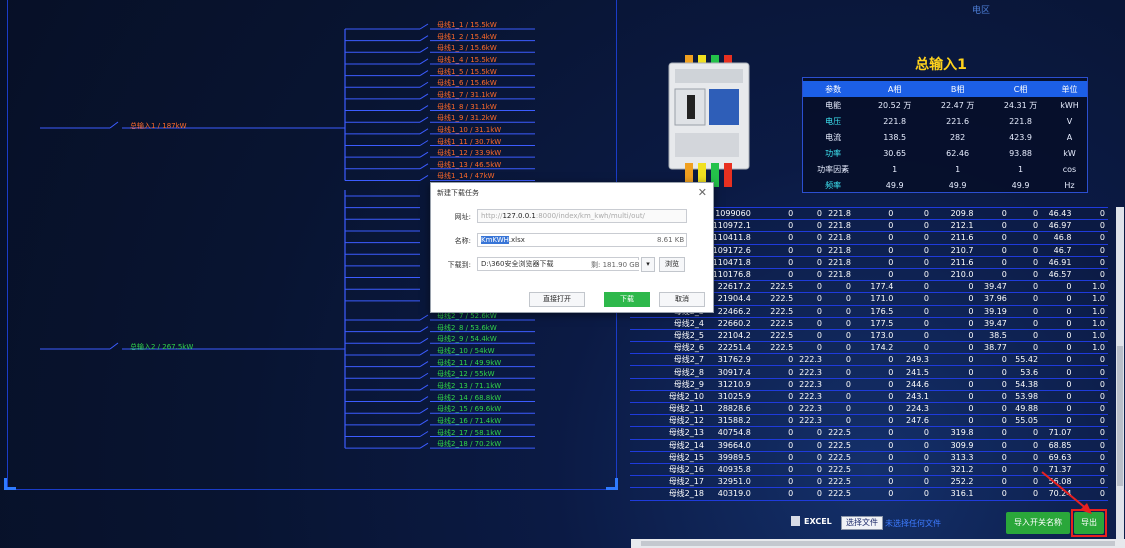 This screenshot has height=548, width=1125. What do you see at coordinates (869, 348) in the screenshot?
I see `table-row: 母线2_6 22251.4 222.5 0 0 174.2 0 0 38.77 0 0 1.0` at bounding box center [869, 348].